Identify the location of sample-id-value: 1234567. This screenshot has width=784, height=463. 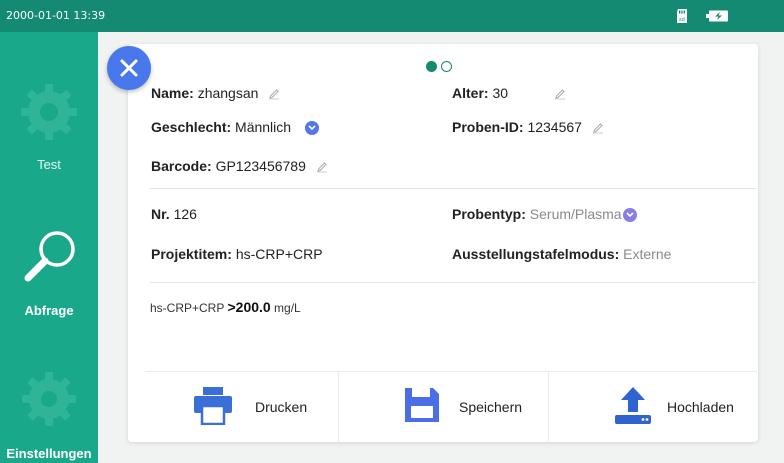
(554, 127).